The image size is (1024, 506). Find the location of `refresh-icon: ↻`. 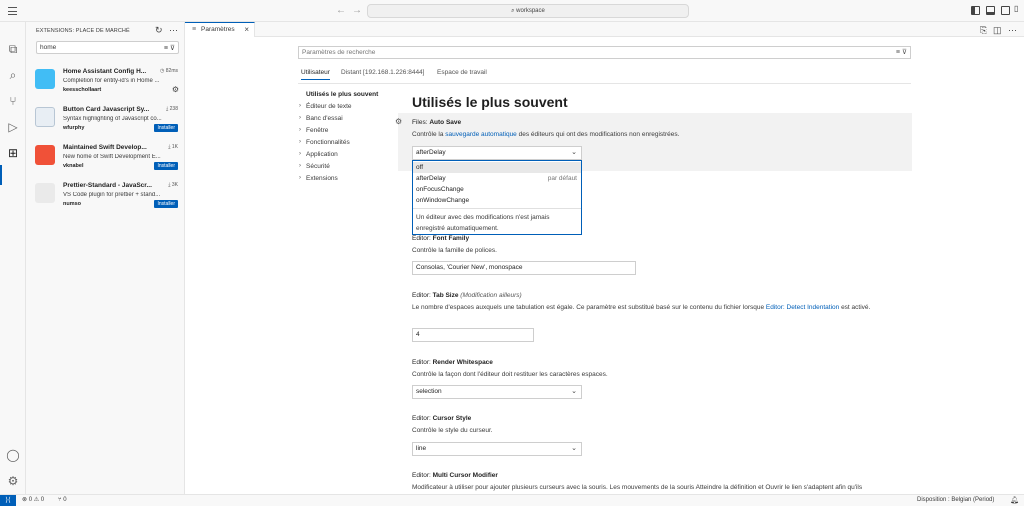

refresh-icon: ↻ is located at coordinates (159, 30).